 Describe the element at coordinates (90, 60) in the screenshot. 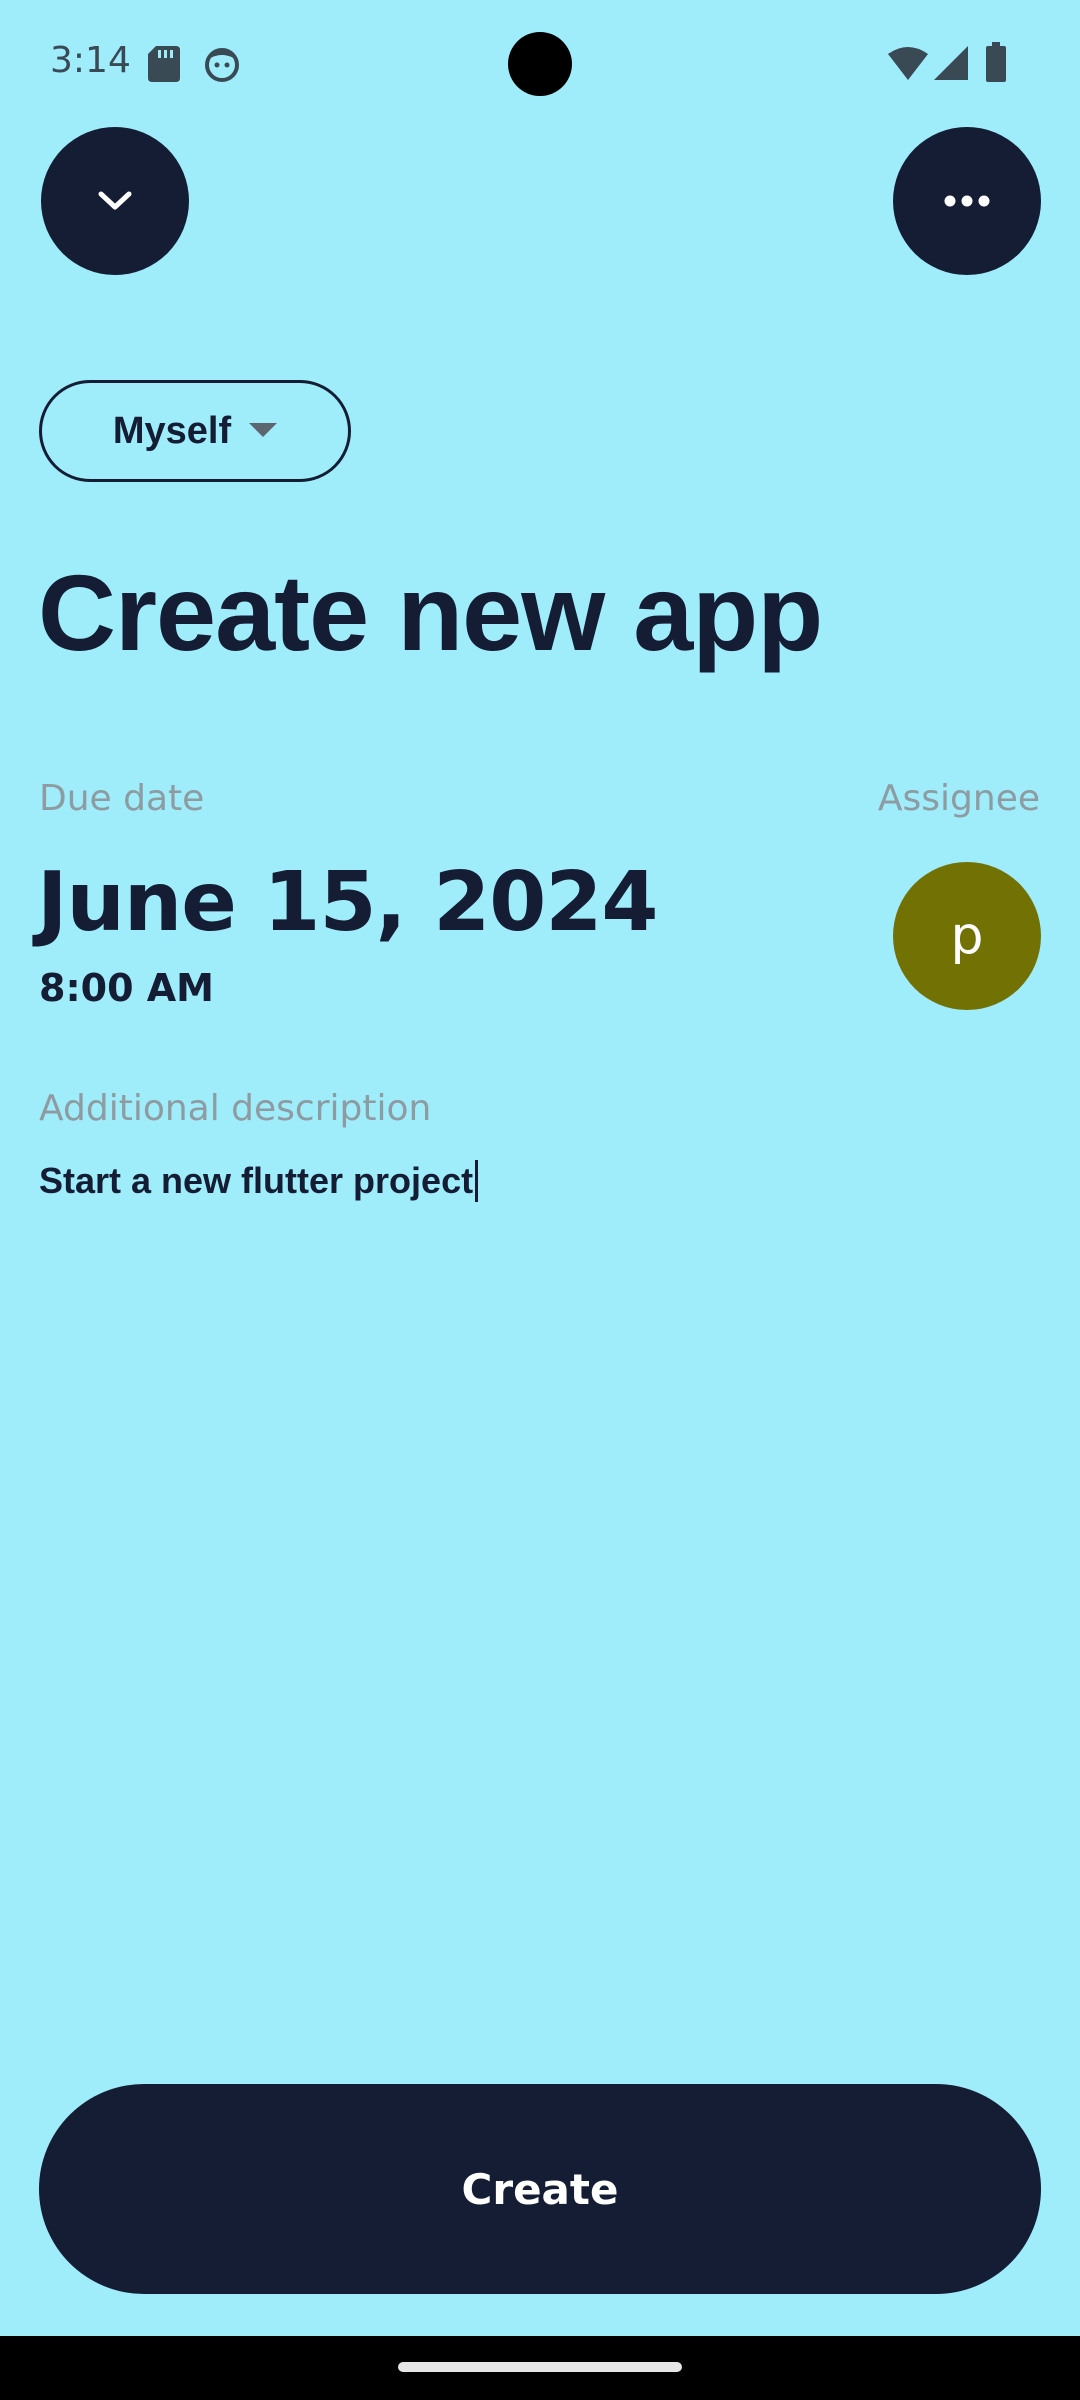

I see `status-time: 3:14` at that location.